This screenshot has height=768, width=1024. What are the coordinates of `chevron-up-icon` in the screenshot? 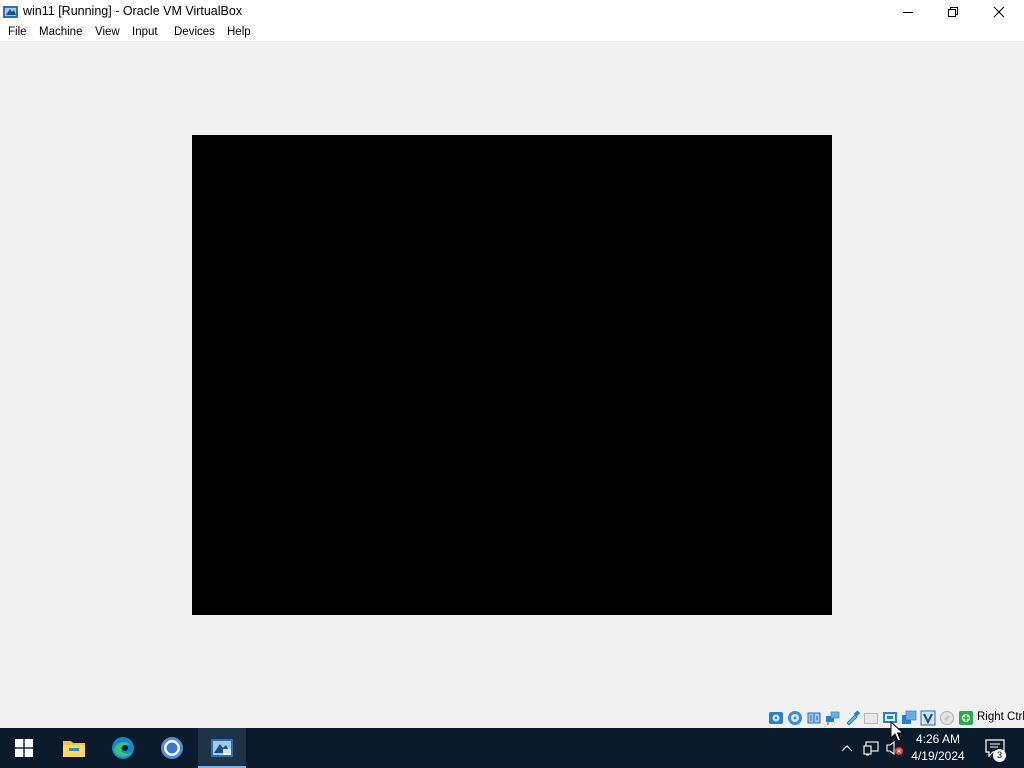 It's located at (847, 748).